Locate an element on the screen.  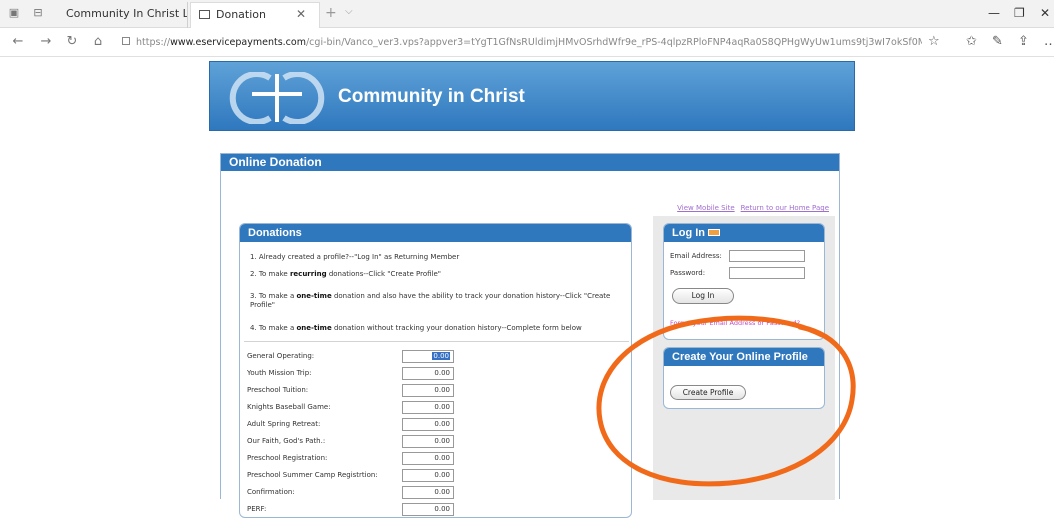
chevron-down-icon: ⌵ is located at coordinates (349, 11).